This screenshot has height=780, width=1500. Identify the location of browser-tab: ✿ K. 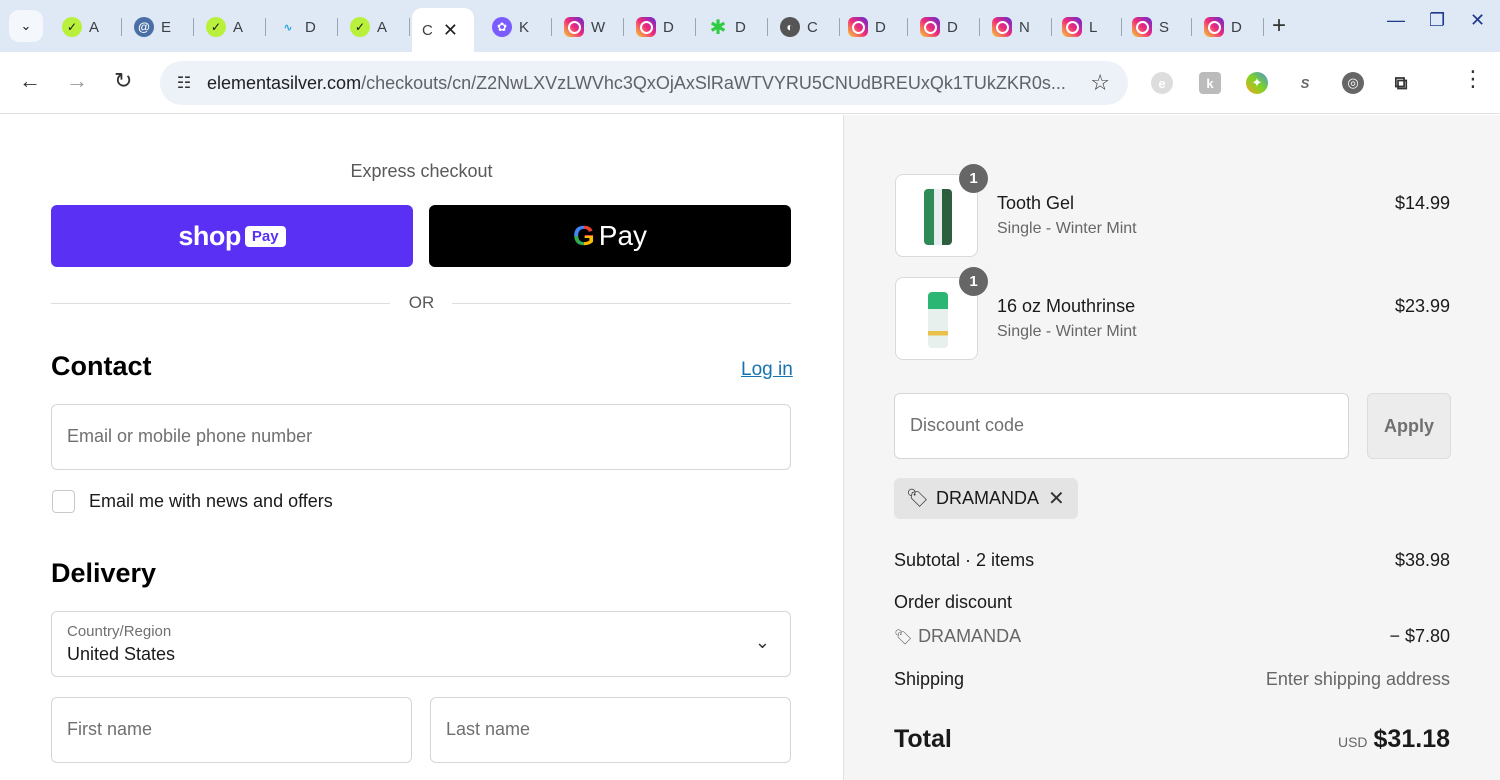
(517, 27).